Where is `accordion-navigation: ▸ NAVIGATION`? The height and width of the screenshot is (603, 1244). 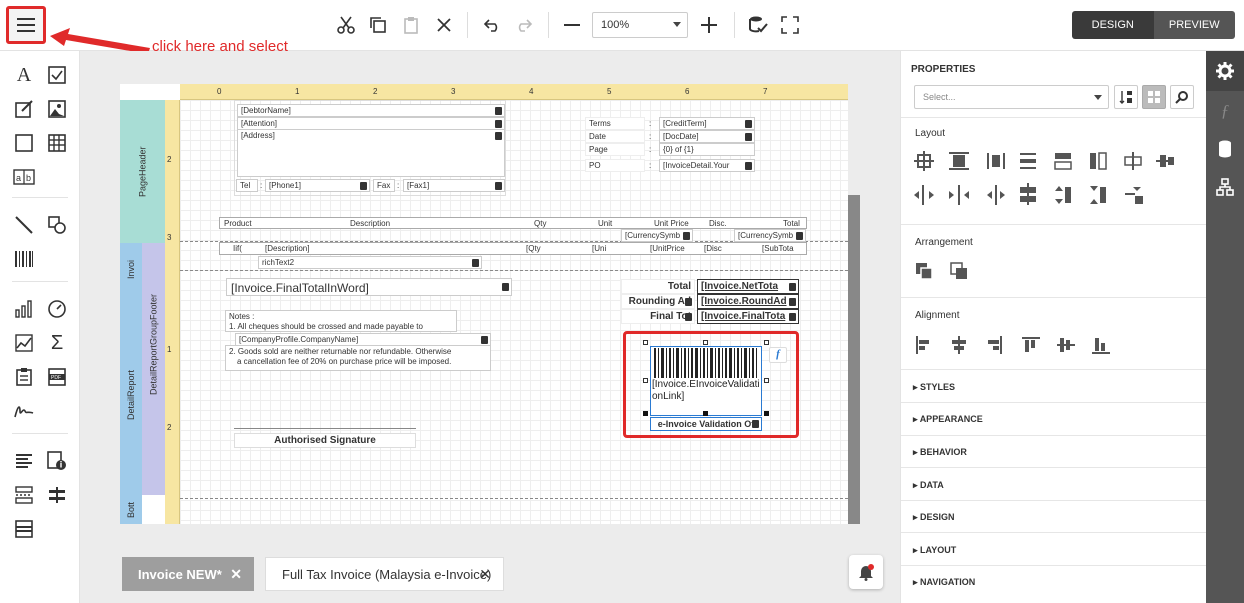 accordion-navigation: ▸ NAVIGATION is located at coordinates (944, 582).